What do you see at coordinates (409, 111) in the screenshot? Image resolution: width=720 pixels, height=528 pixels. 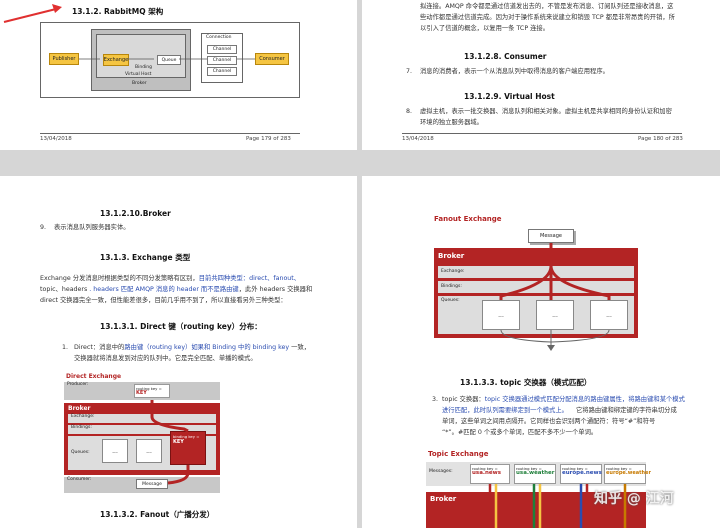 I see `list-number: 8.` at bounding box center [409, 111].